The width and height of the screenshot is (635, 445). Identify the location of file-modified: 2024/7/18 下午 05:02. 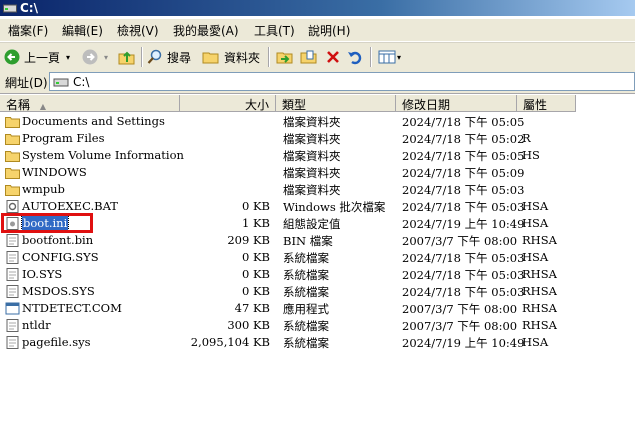
(463, 139).